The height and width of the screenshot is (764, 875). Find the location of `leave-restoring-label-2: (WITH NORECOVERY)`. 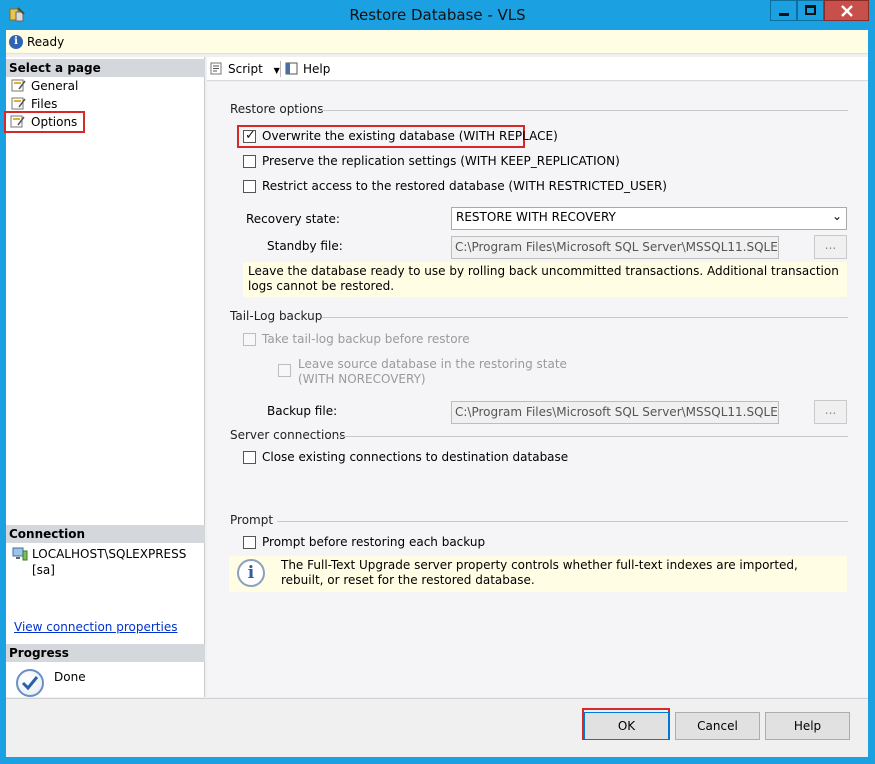

leave-restoring-label-2: (WITH NORECOVERY) is located at coordinates (362, 379).